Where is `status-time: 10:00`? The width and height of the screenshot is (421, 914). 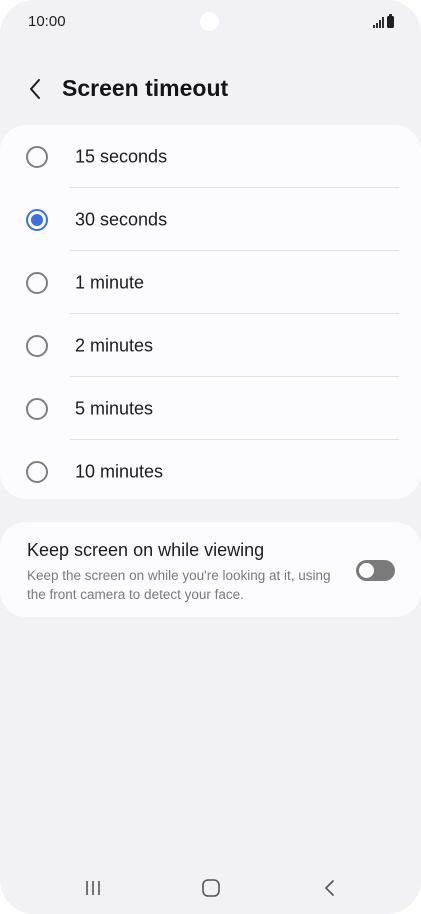 status-time: 10:00 is located at coordinates (47, 21).